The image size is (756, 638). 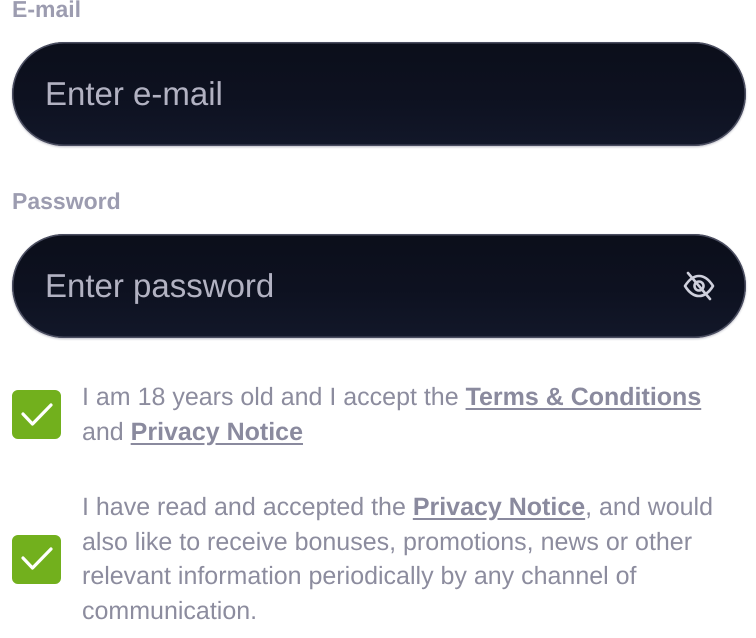 What do you see at coordinates (47, 11) in the screenshot?
I see `field-label: E-mail` at bounding box center [47, 11].